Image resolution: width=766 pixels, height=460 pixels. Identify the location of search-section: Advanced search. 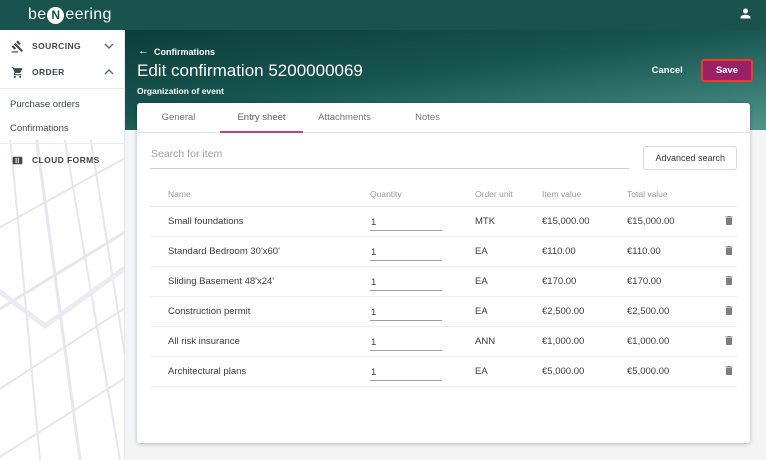
(443, 156).